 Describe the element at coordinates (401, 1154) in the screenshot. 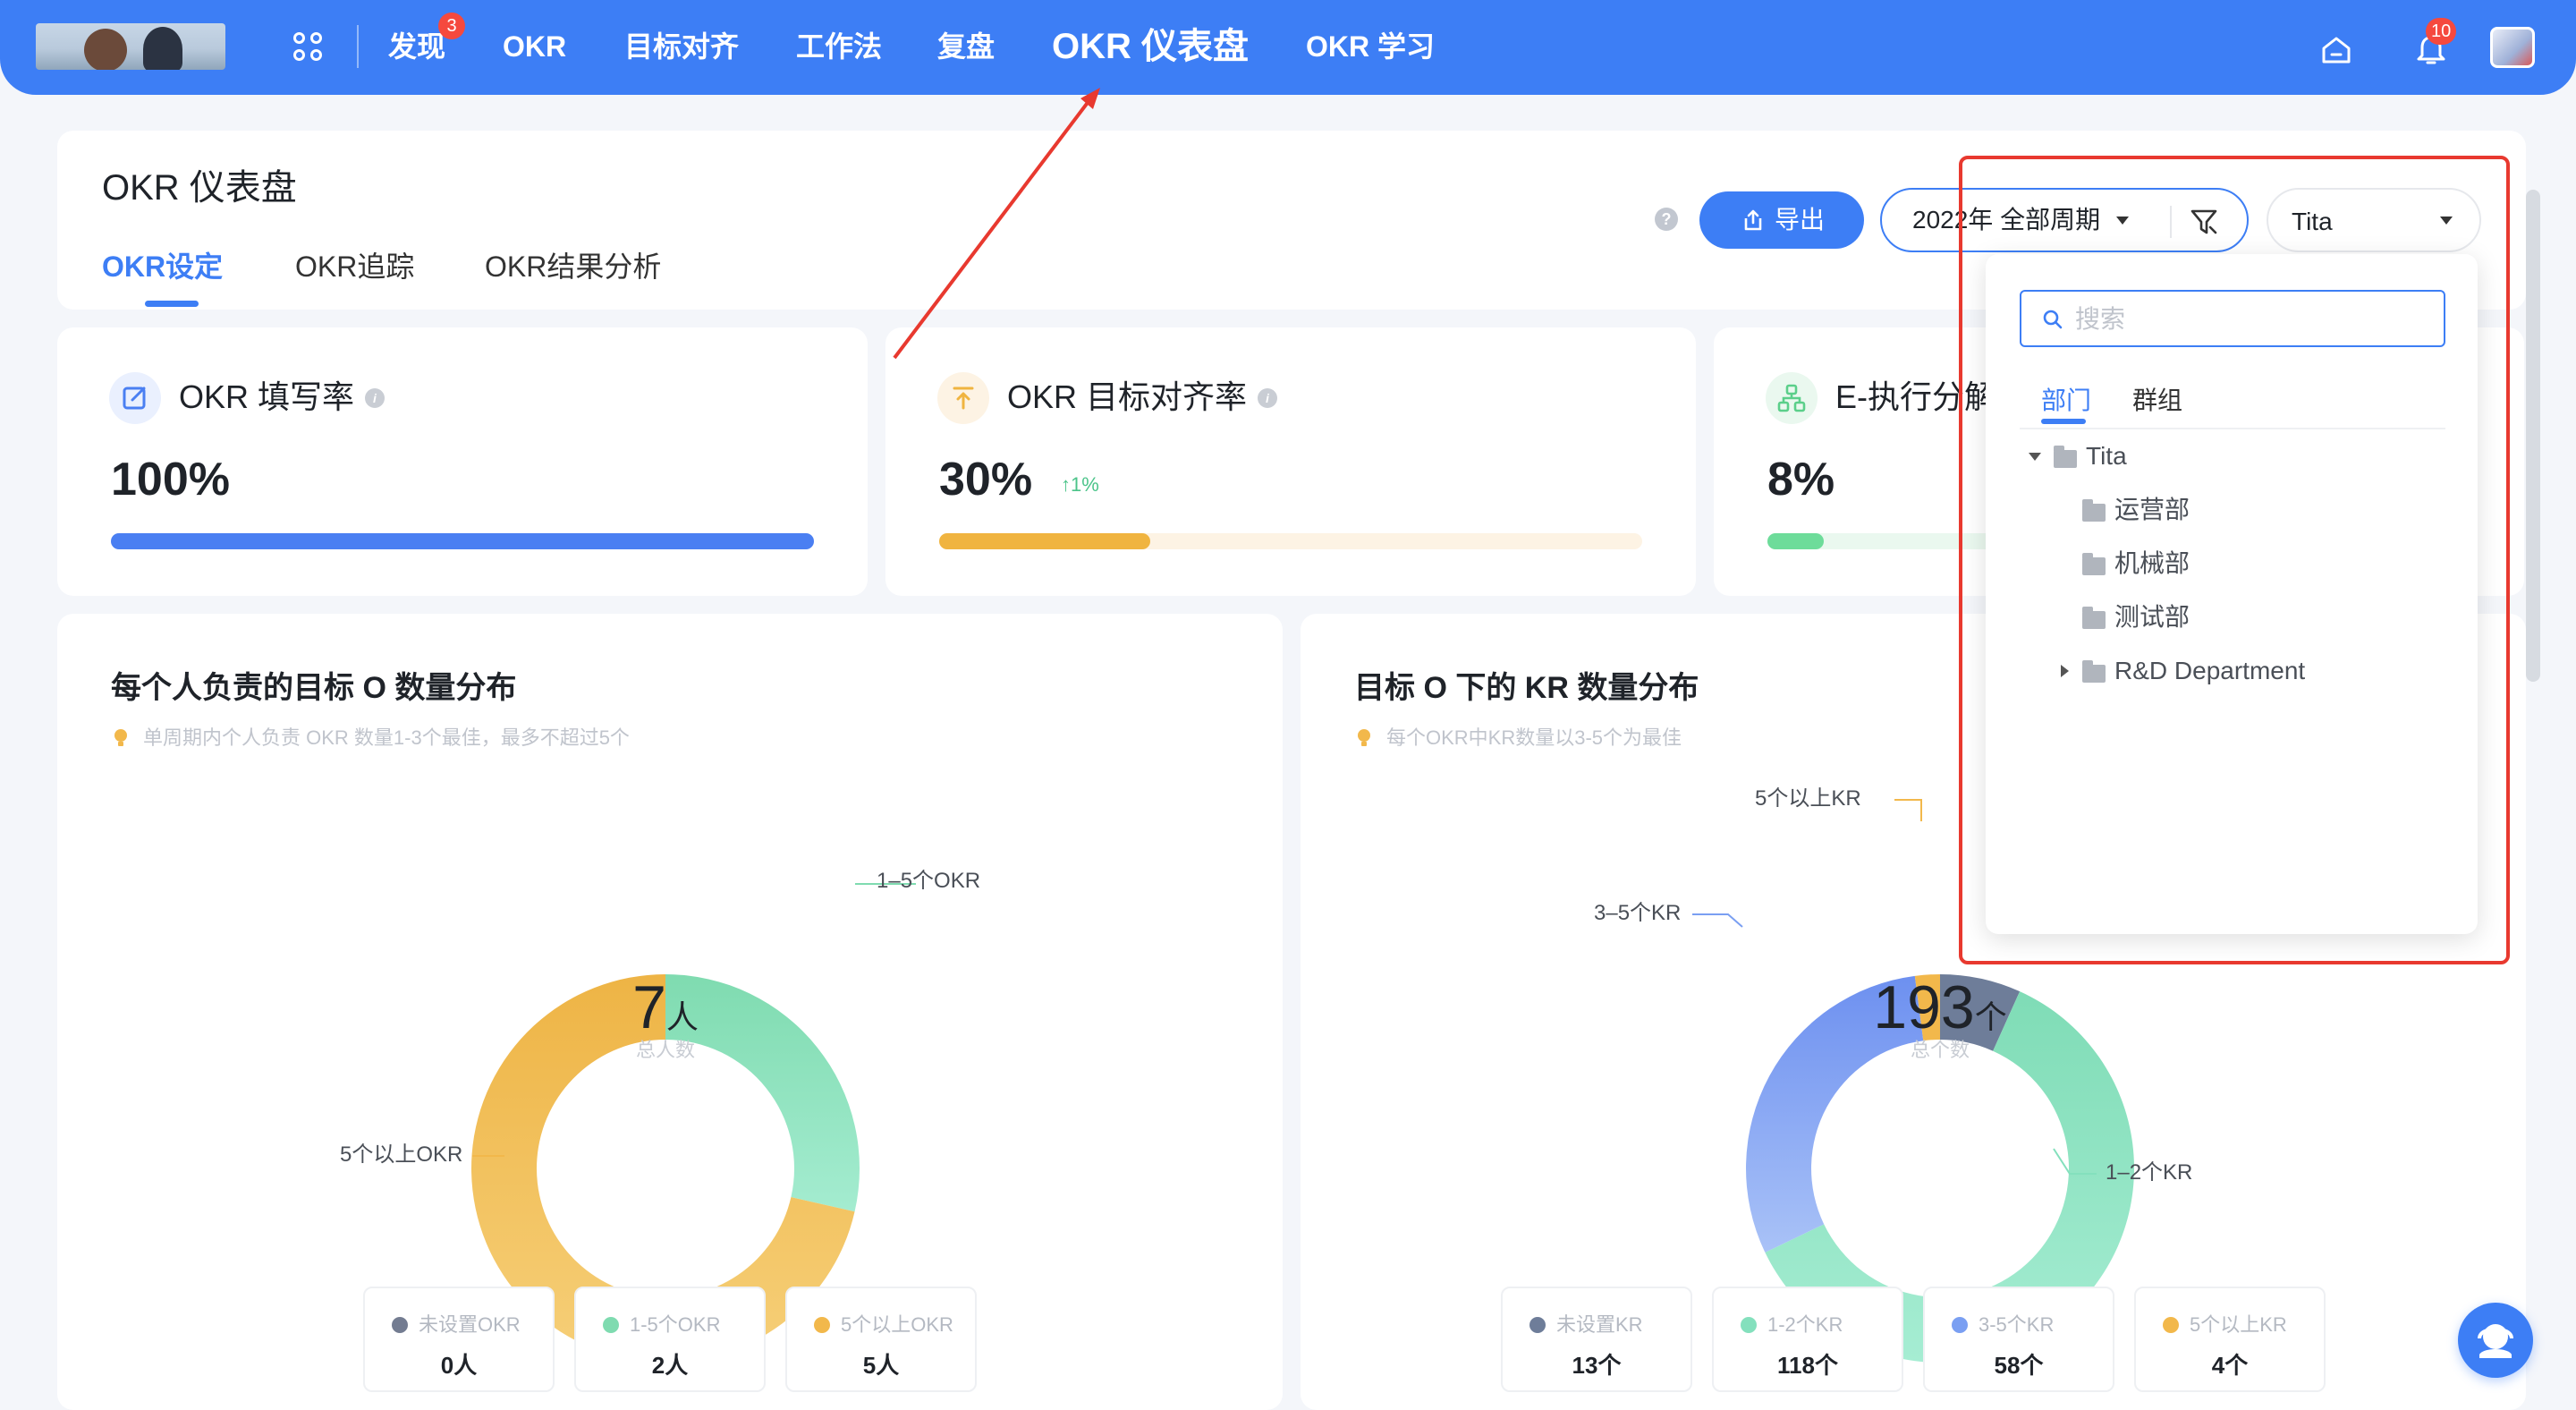

I see `callout-5-plus-okr: 5个以上OKR` at that location.